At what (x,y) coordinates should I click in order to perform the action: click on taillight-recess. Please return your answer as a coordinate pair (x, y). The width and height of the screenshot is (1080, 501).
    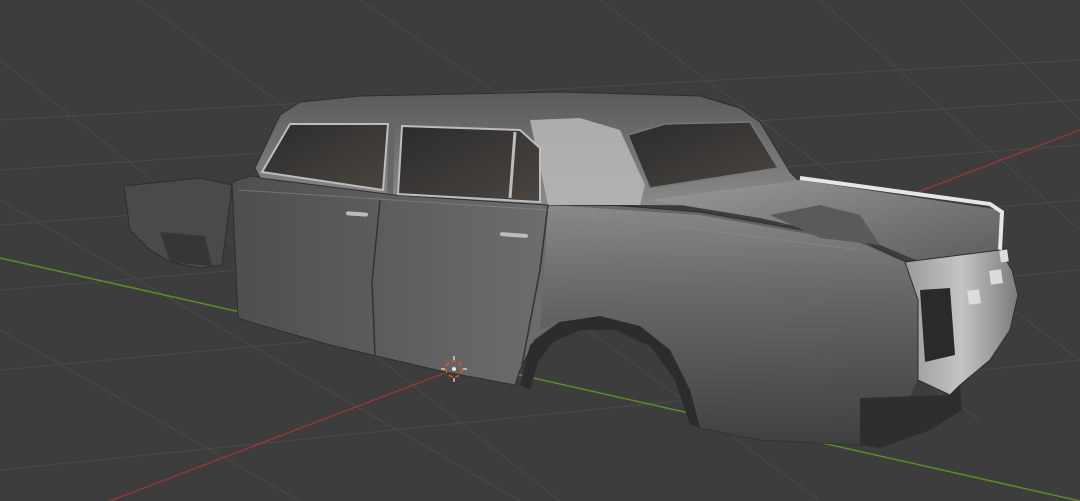
    Looking at the image, I should click on (937, 325).